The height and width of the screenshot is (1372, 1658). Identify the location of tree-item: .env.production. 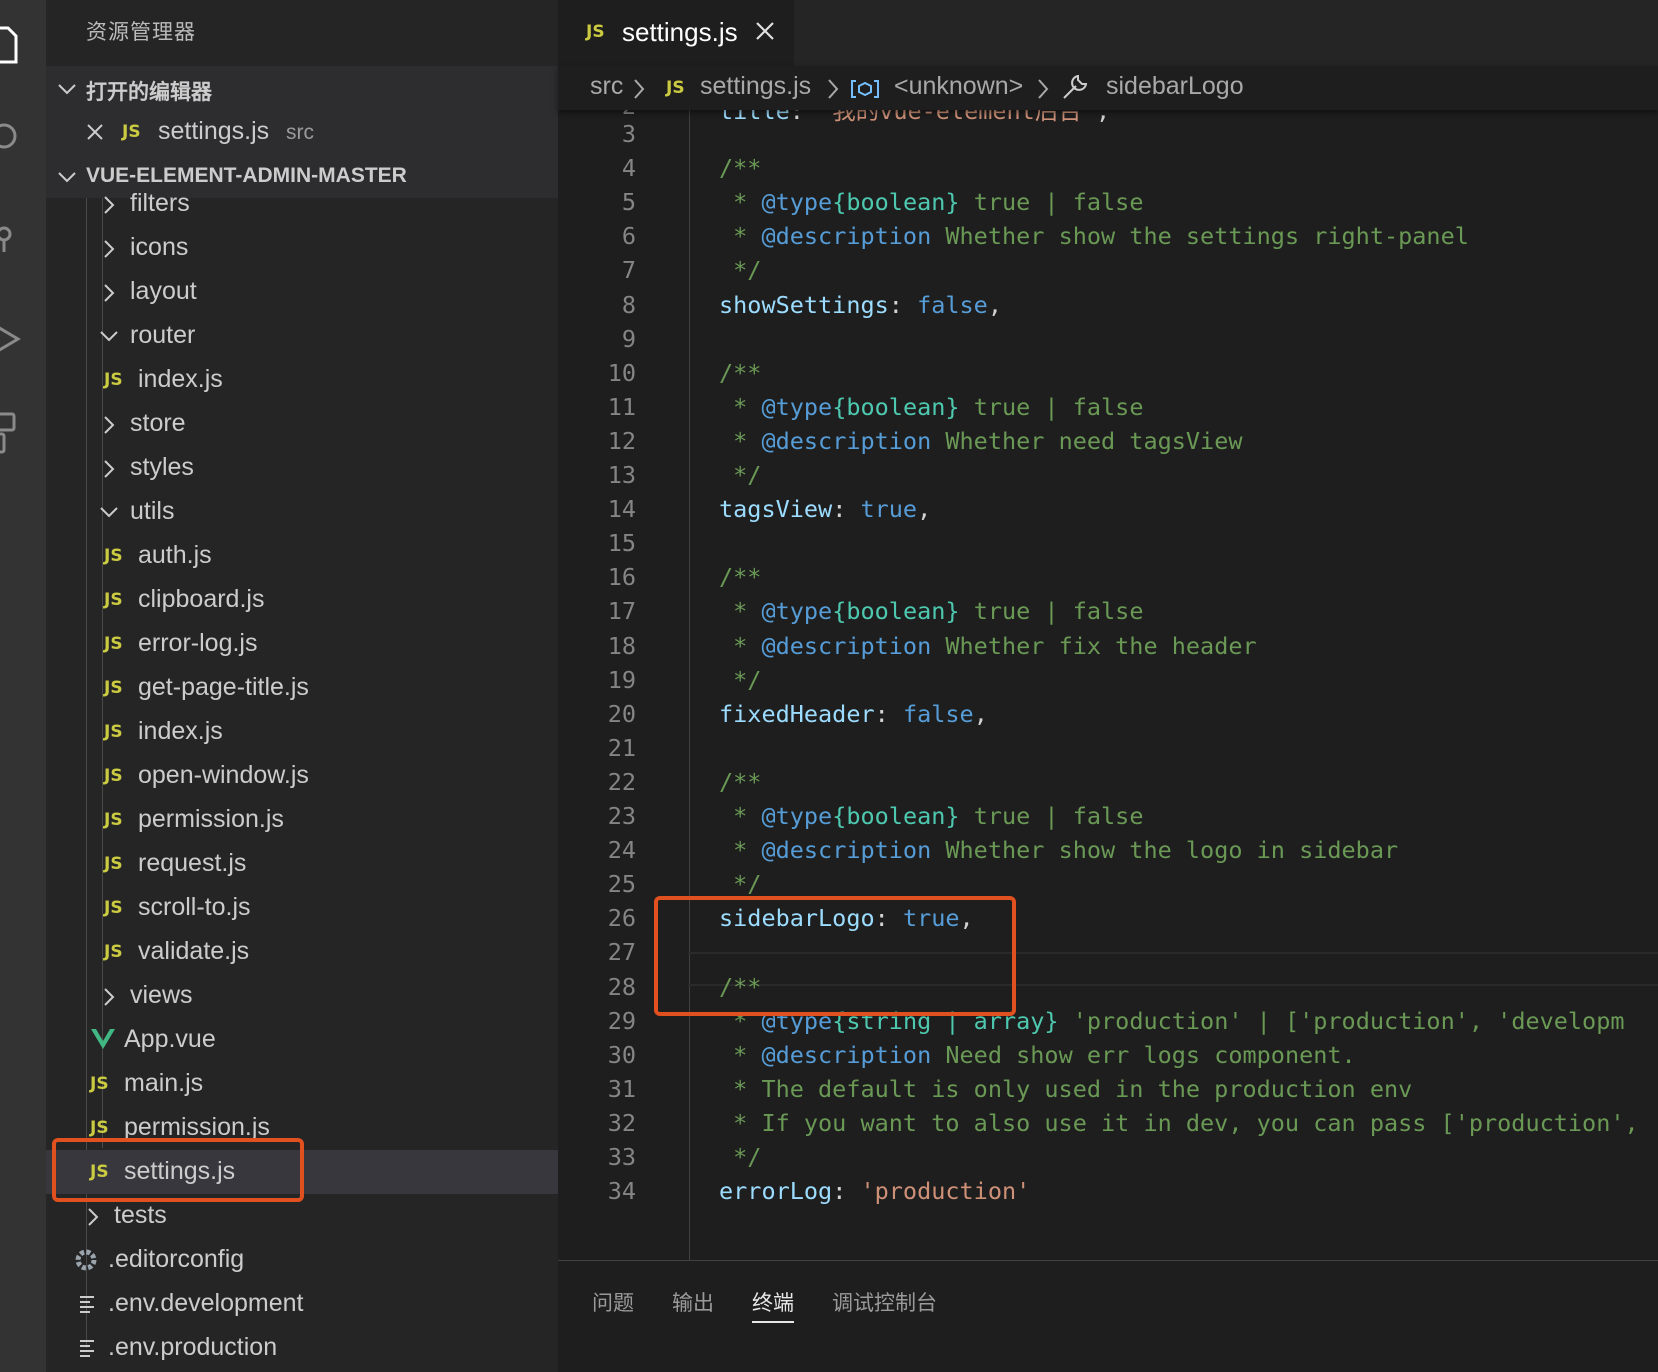
(302, 1348).